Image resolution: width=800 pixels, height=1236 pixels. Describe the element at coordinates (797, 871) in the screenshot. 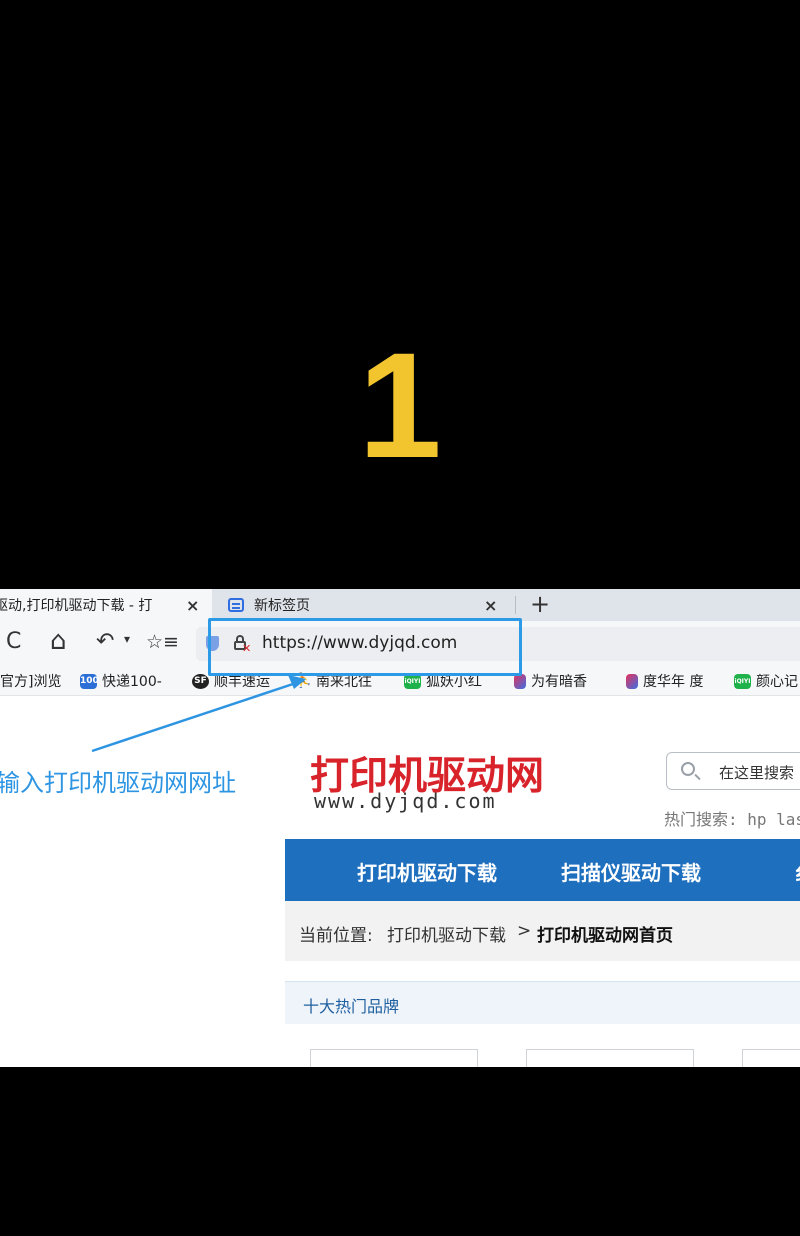

I see `nav-item-more: 纟` at that location.